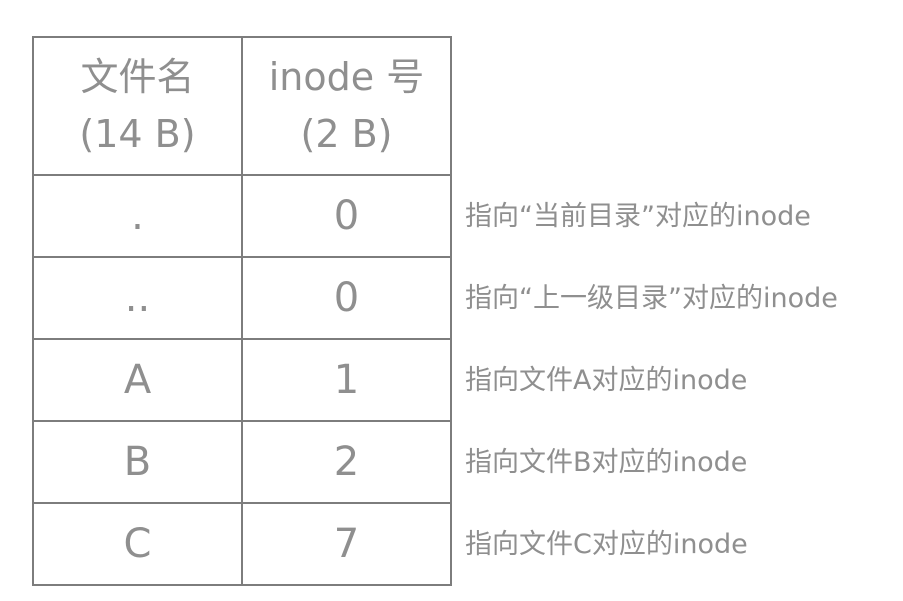  I want to click on cell-filename: C, so click(137, 544).